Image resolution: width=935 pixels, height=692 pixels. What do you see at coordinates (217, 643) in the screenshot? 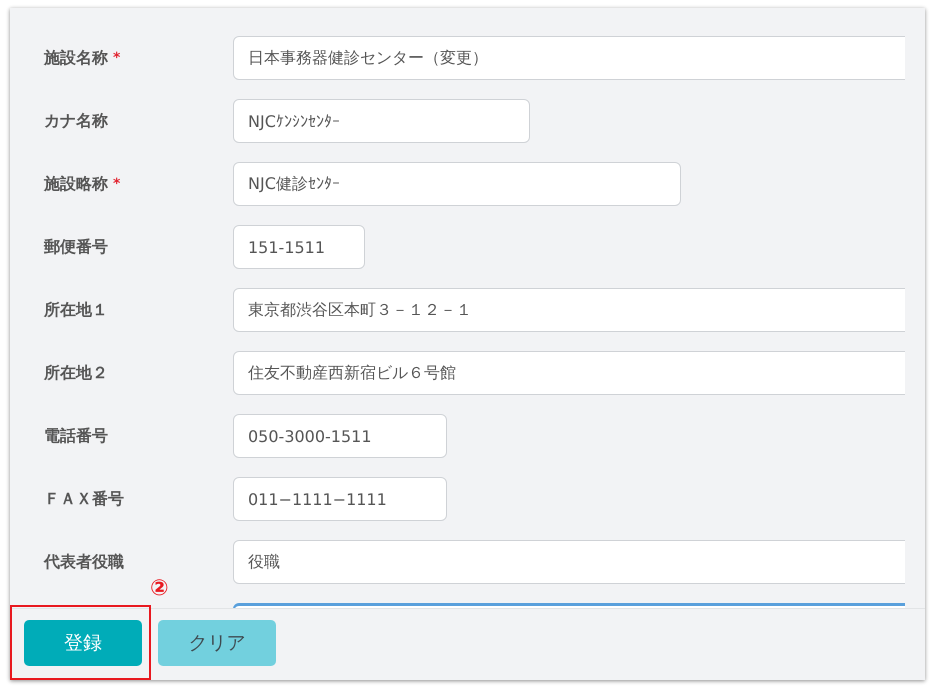
I see `action-button: クリア` at bounding box center [217, 643].